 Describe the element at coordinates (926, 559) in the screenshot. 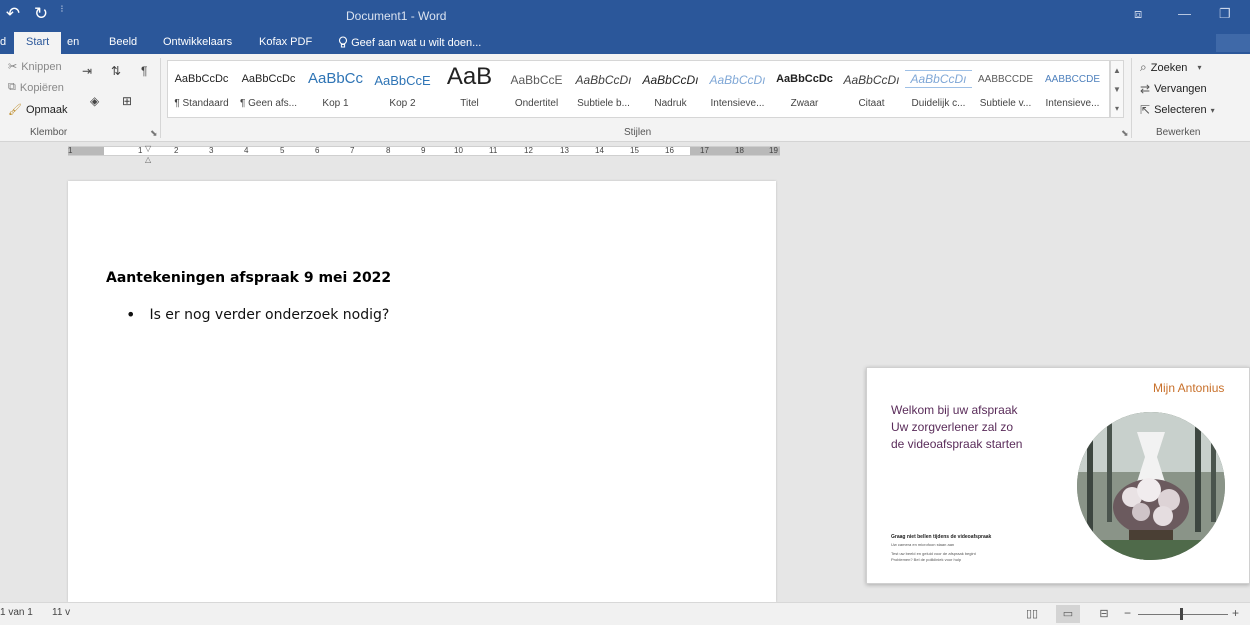

I see `instruction-line: Problemen? Bel de polikliniek voor hulp` at that location.